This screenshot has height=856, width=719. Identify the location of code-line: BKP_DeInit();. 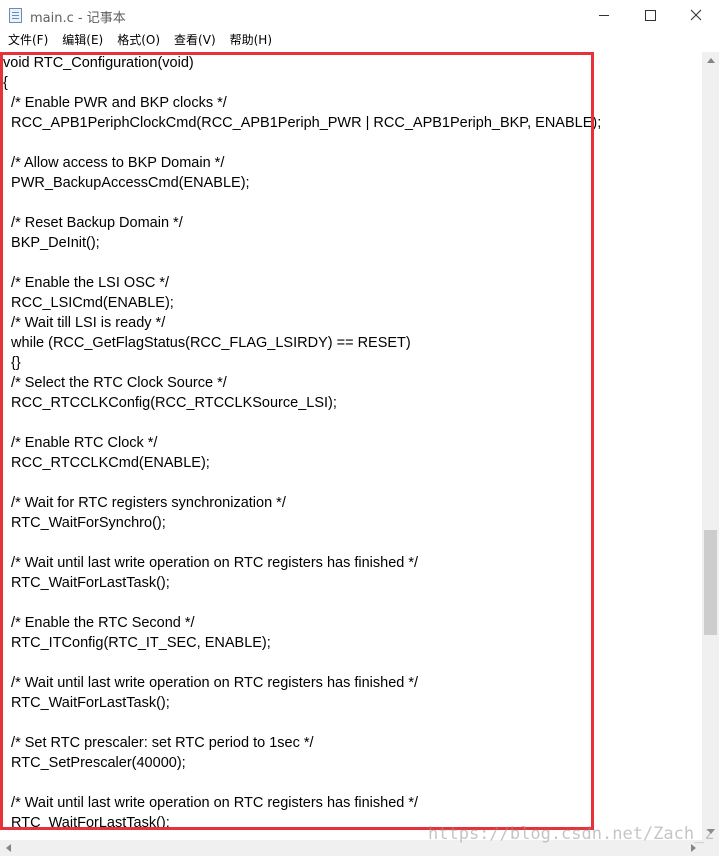
(51, 243).